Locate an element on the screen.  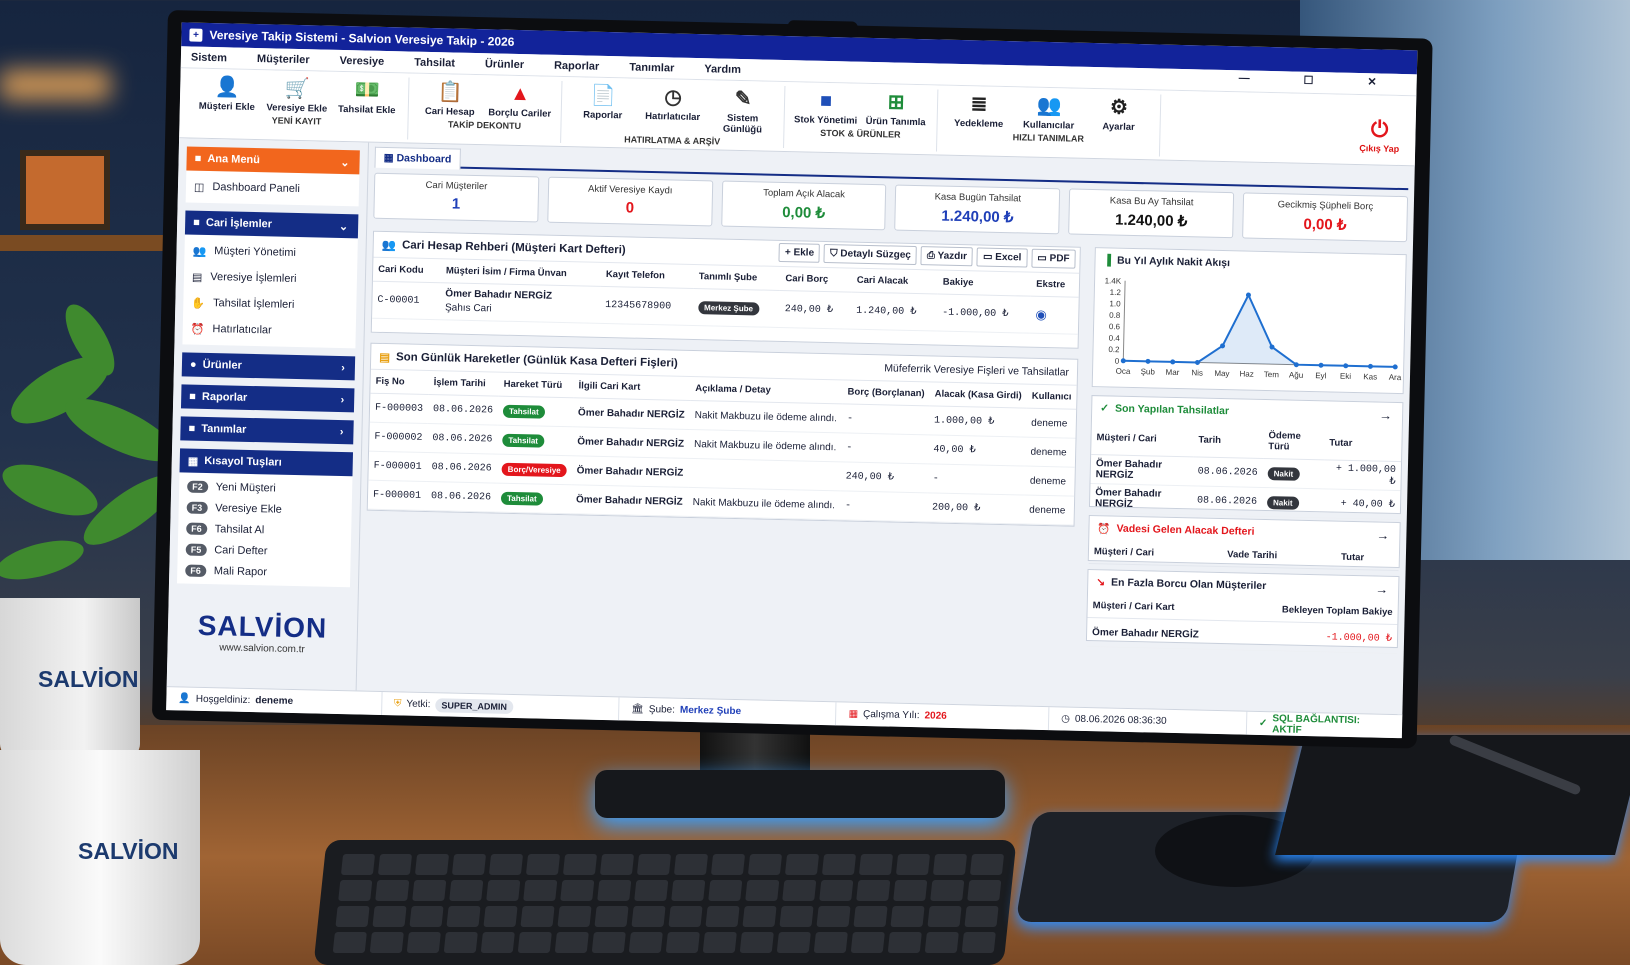
card-label: Kasa Bugün Tahsilat is located at coordinates (978, 198).